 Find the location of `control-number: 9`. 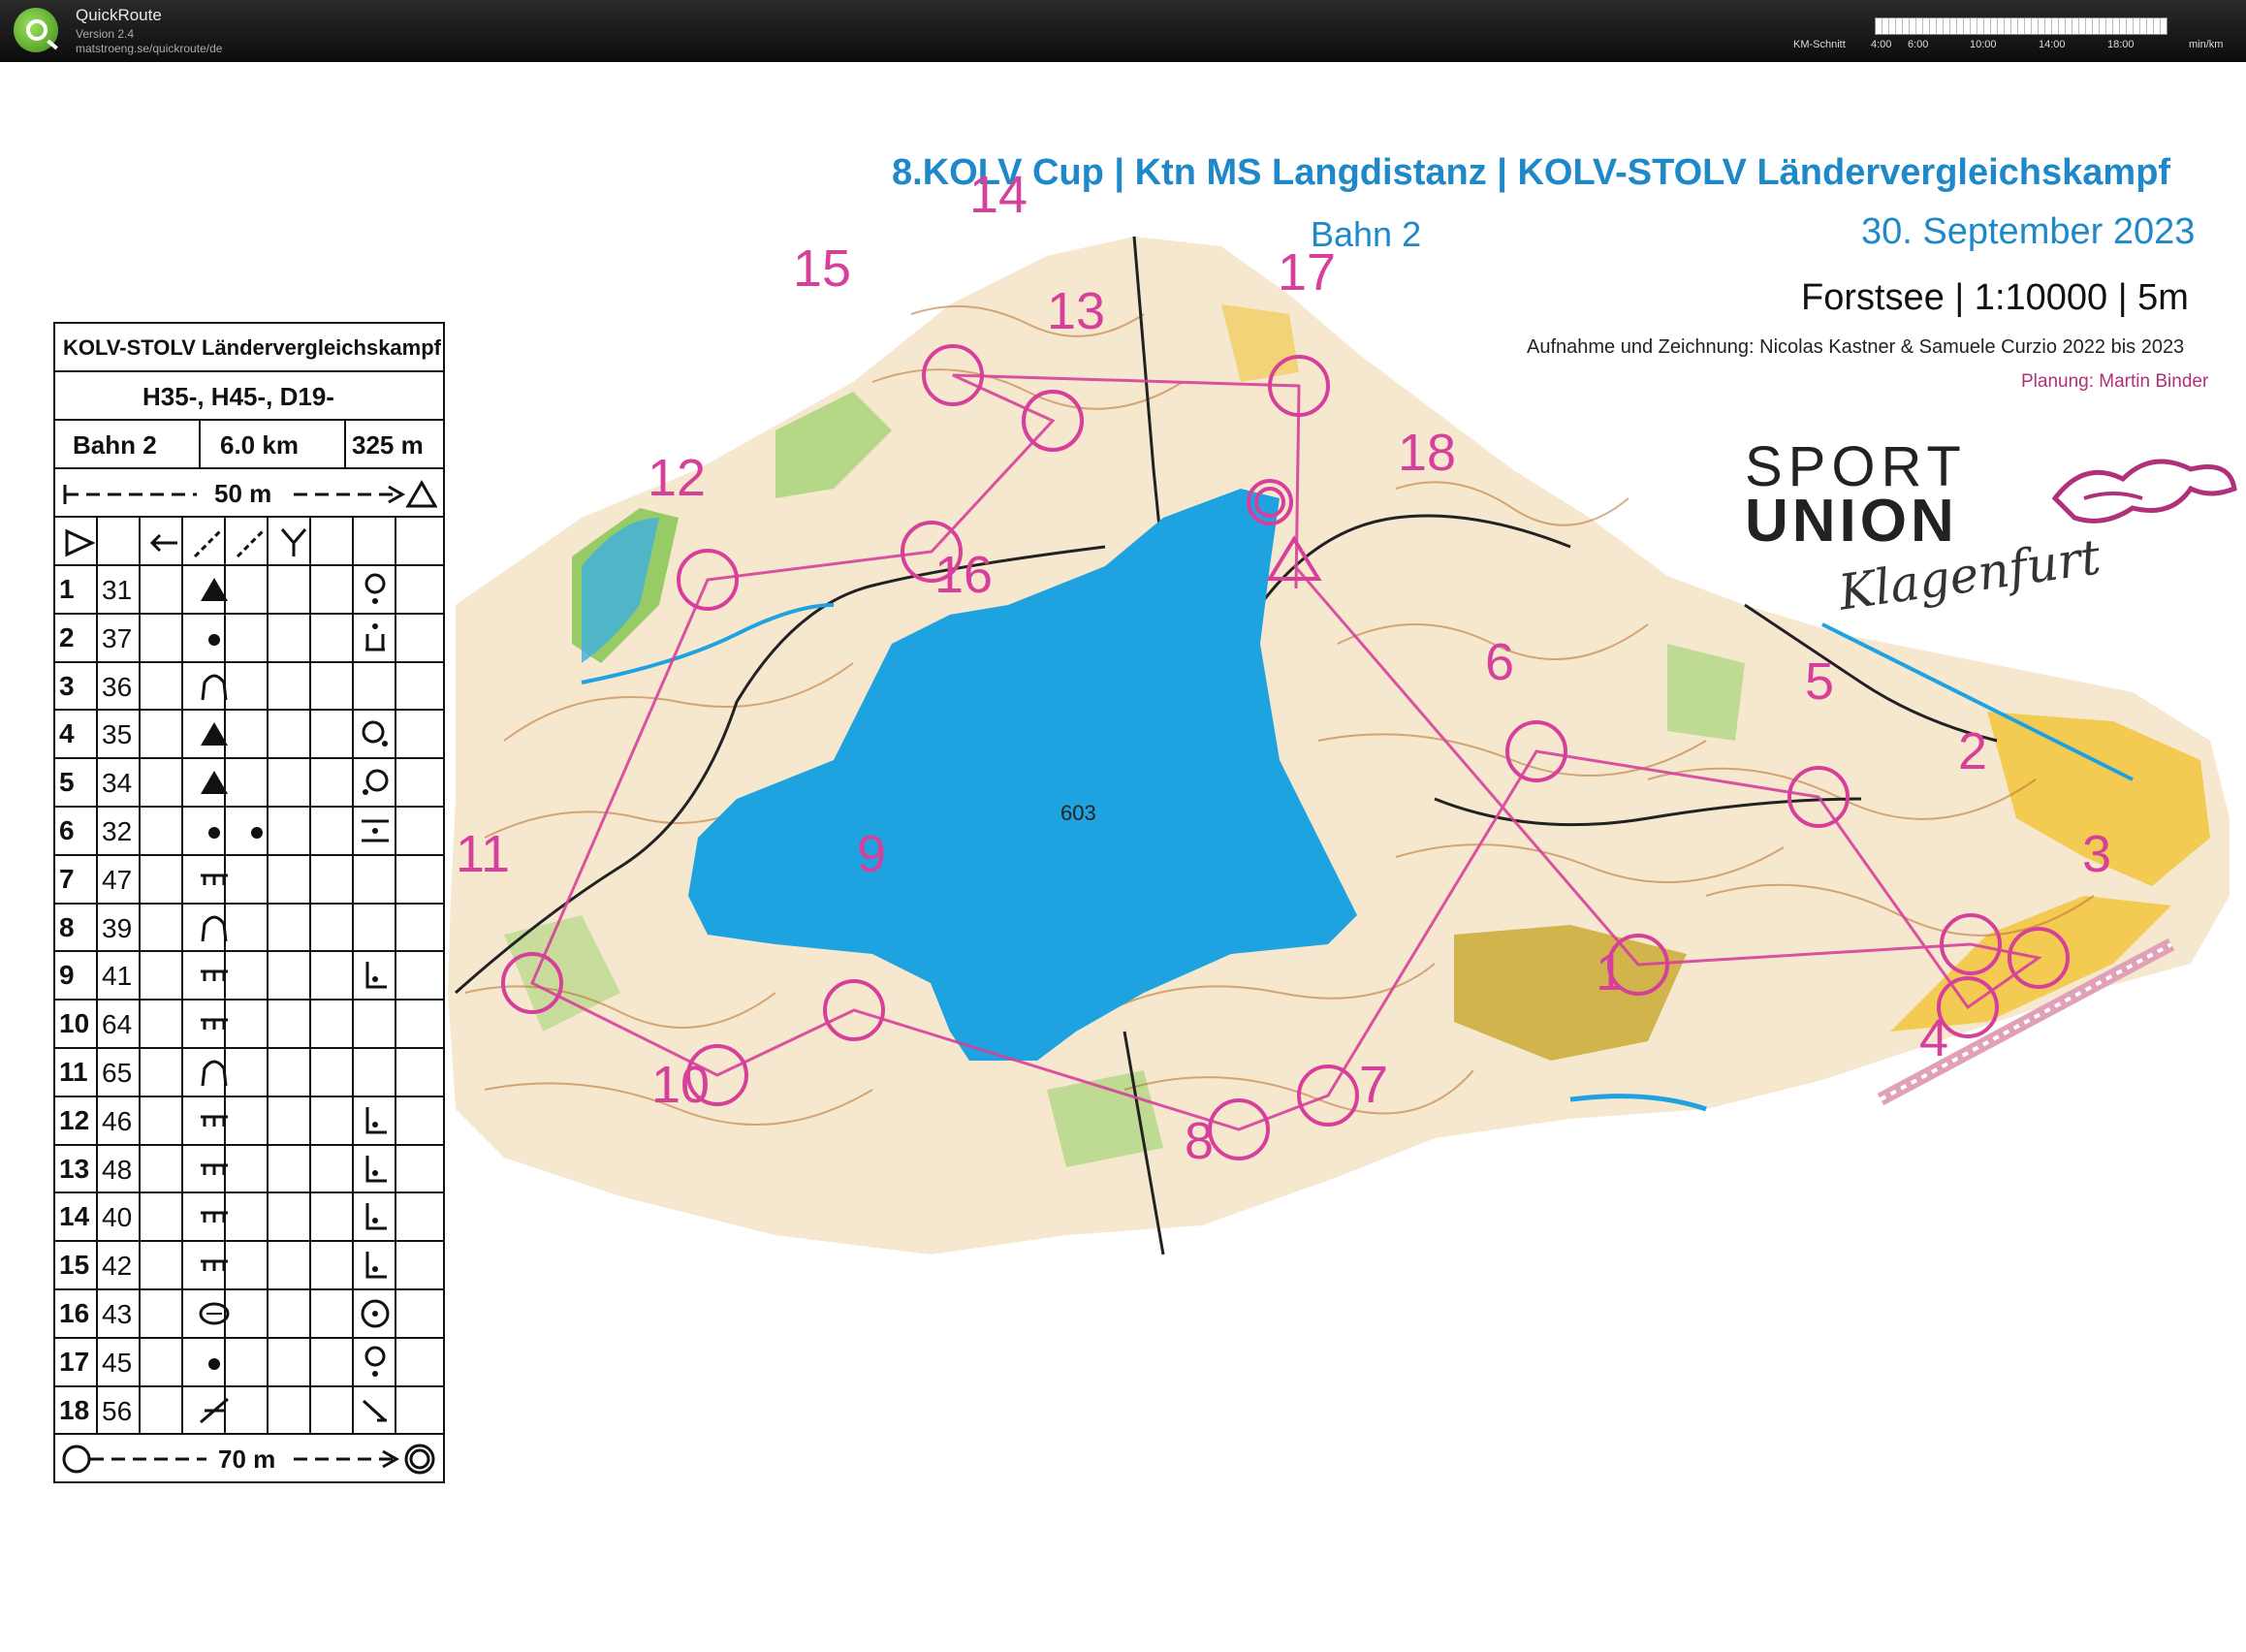

control-number: 9 is located at coordinates (872, 854).